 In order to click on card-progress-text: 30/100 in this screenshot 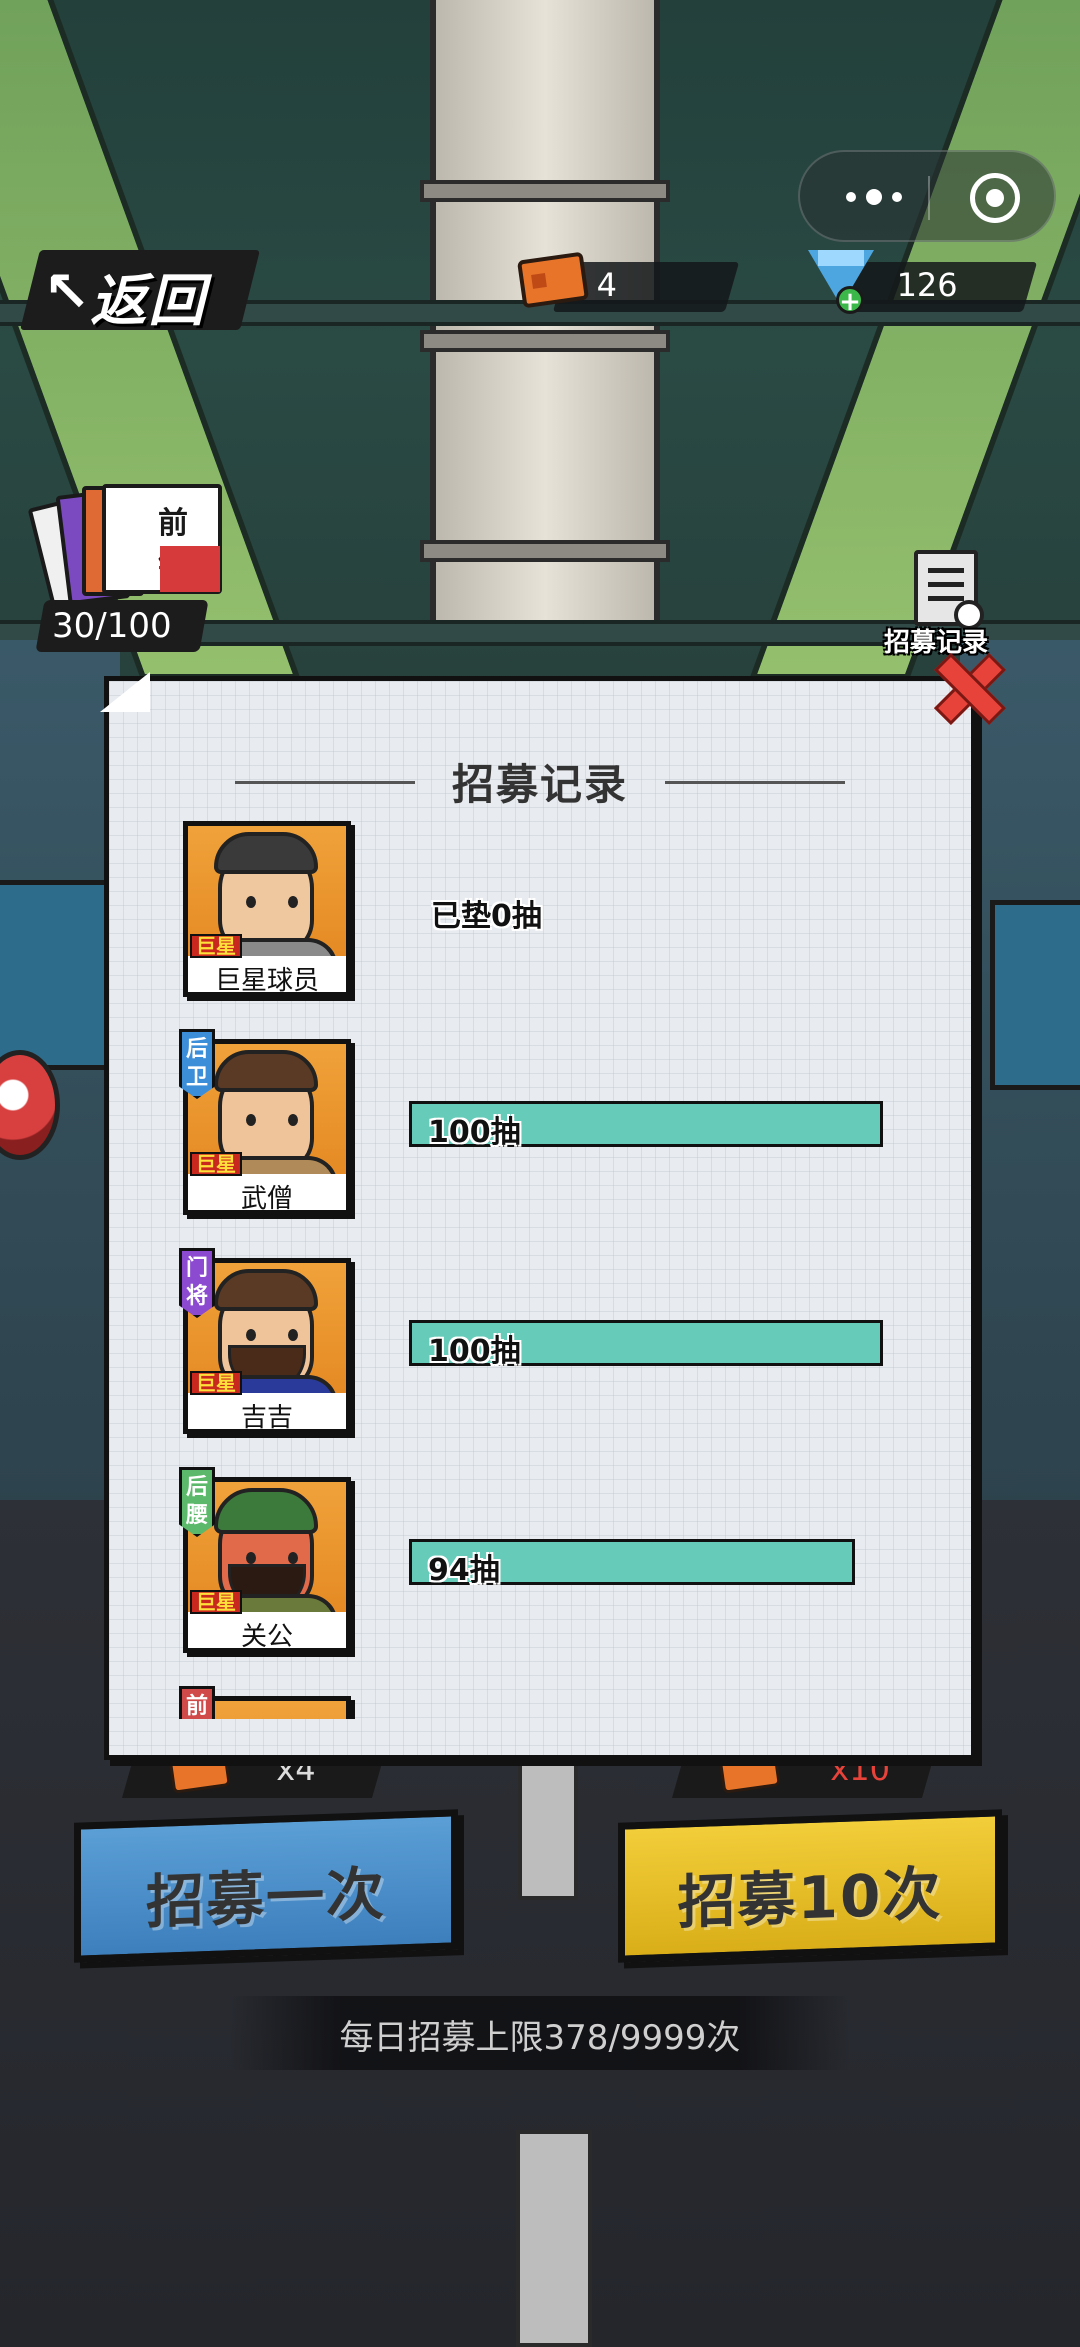, I will do `click(112, 626)`.